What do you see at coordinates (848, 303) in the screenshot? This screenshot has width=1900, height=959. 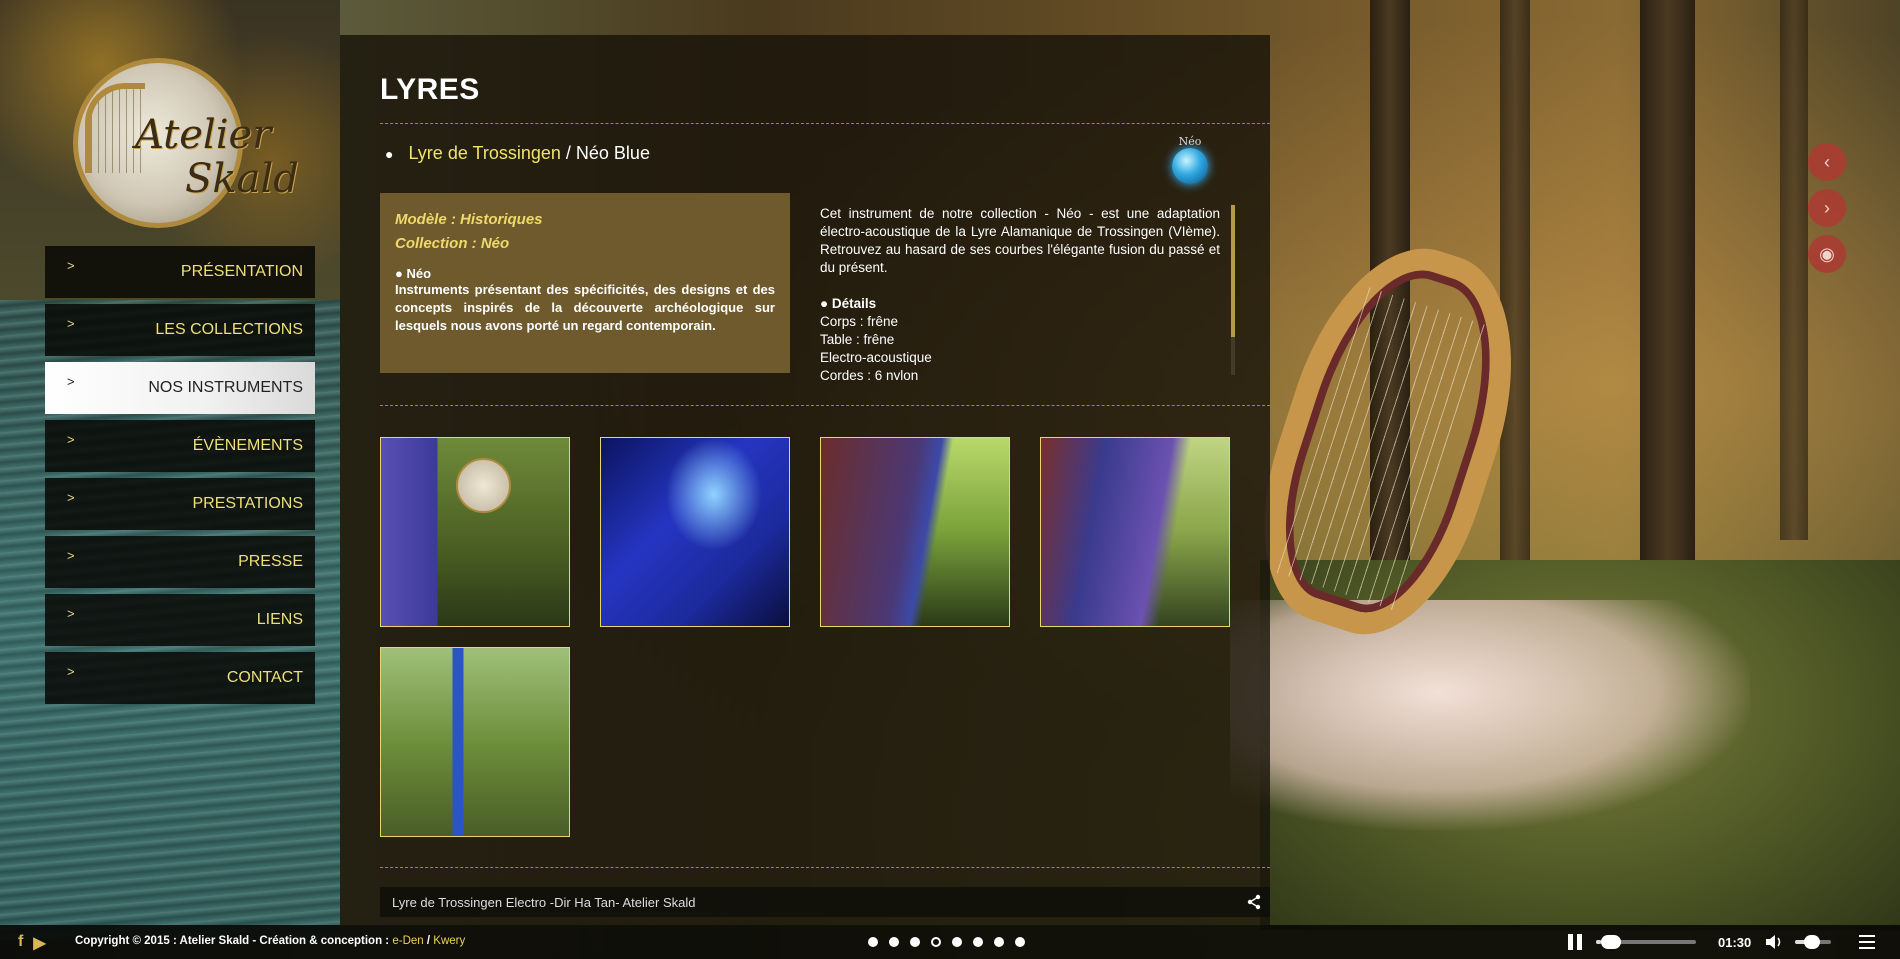 I see `details-title: ● Détails` at bounding box center [848, 303].